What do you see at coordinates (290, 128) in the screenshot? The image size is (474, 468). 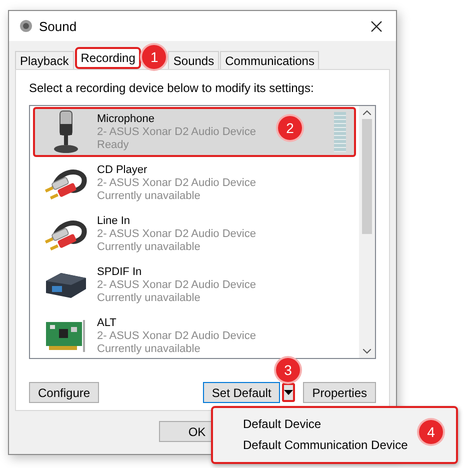 I see `callout-number: 2` at bounding box center [290, 128].